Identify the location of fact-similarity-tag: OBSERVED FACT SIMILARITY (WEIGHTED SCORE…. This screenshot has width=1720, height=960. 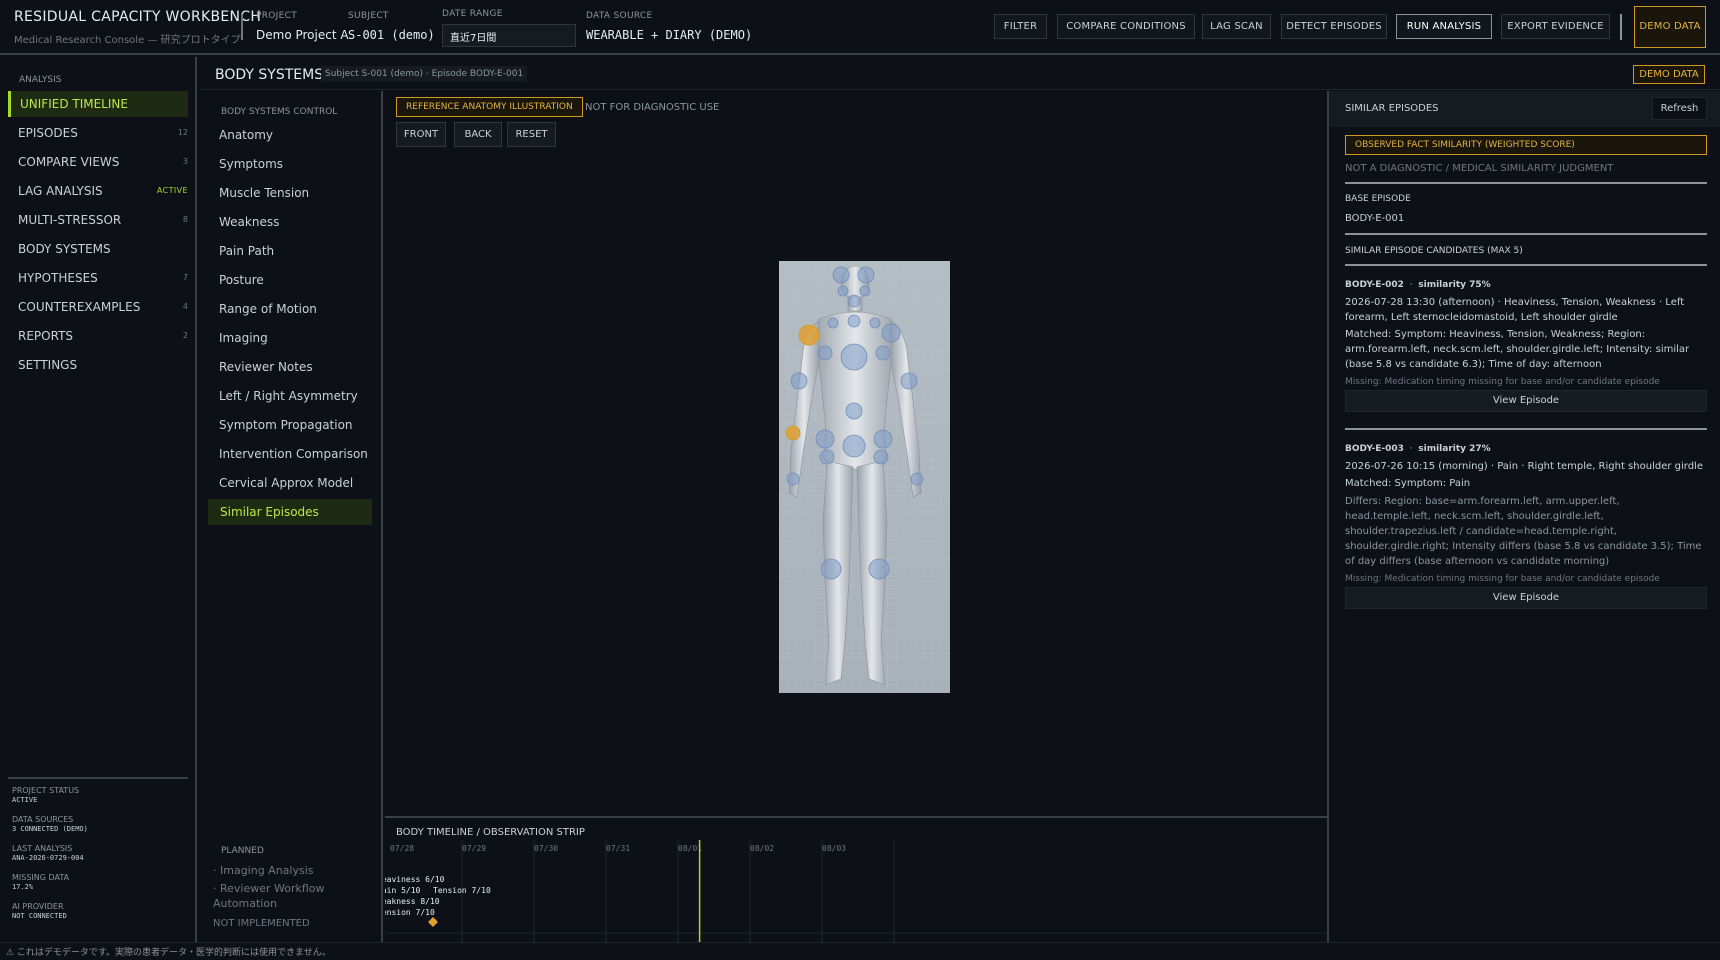
(1526, 145).